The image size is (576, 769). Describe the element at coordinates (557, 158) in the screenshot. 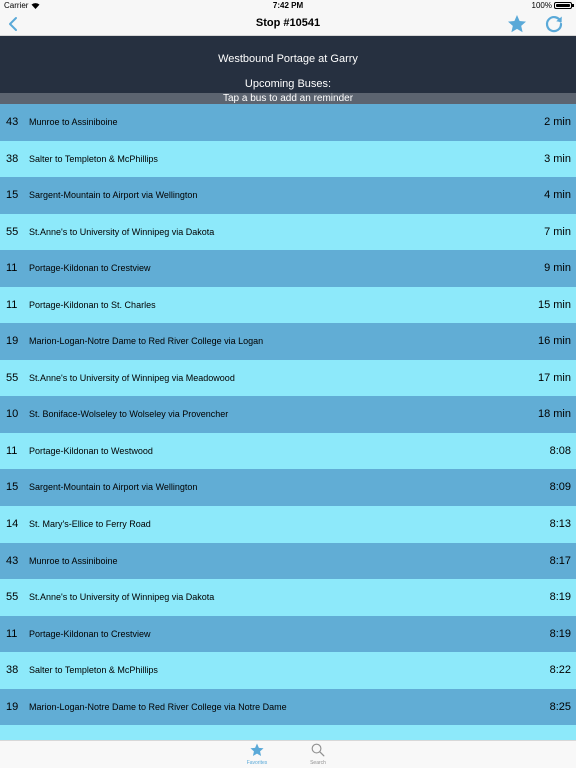

I see `bus-arrival-time: 3 min` at that location.